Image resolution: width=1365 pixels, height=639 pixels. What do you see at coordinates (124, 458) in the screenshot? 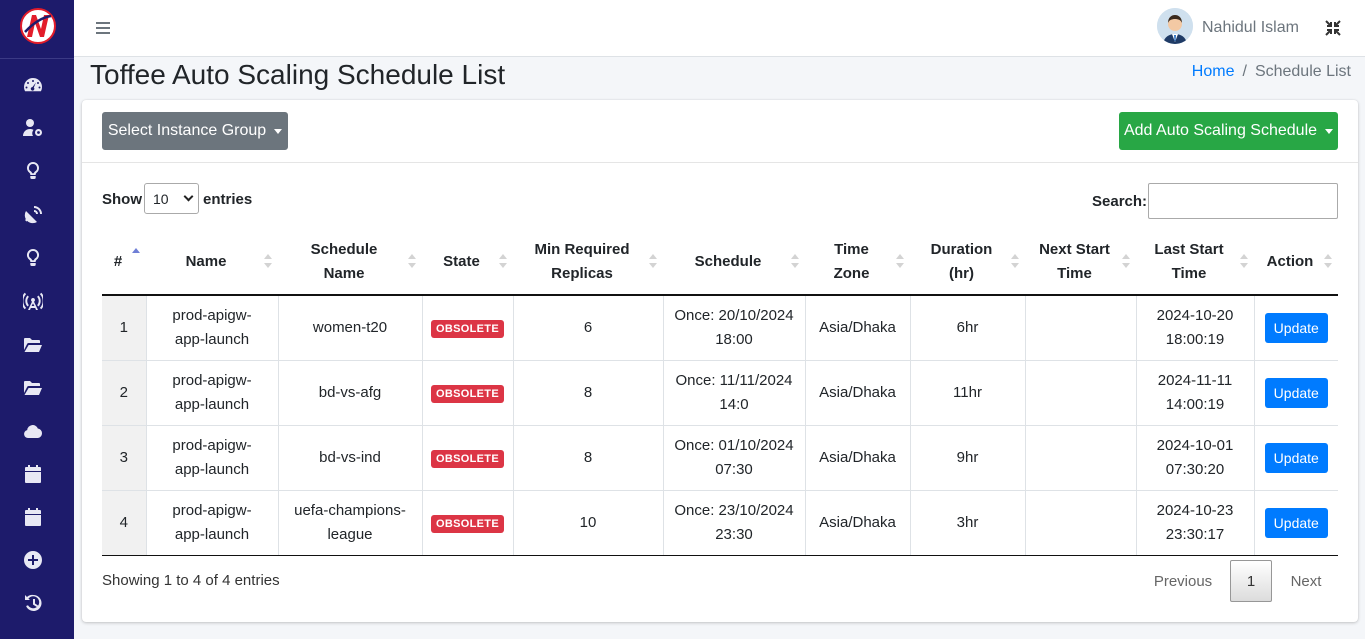
I see `cell-number: 3` at bounding box center [124, 458].